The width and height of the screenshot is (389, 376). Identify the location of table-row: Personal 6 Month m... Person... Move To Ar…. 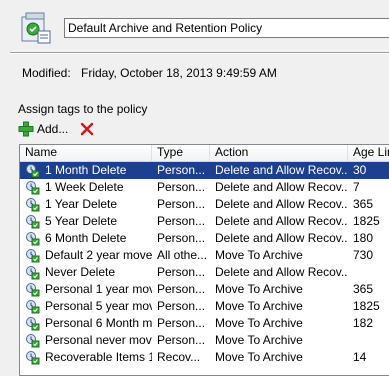
(204, 323).